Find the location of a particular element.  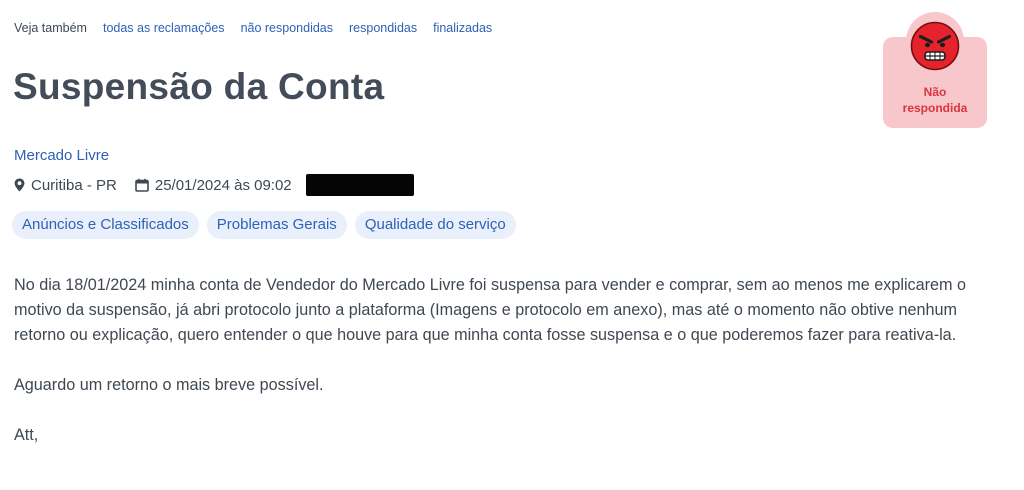

redacted-block is located at coordinates (359, 185).